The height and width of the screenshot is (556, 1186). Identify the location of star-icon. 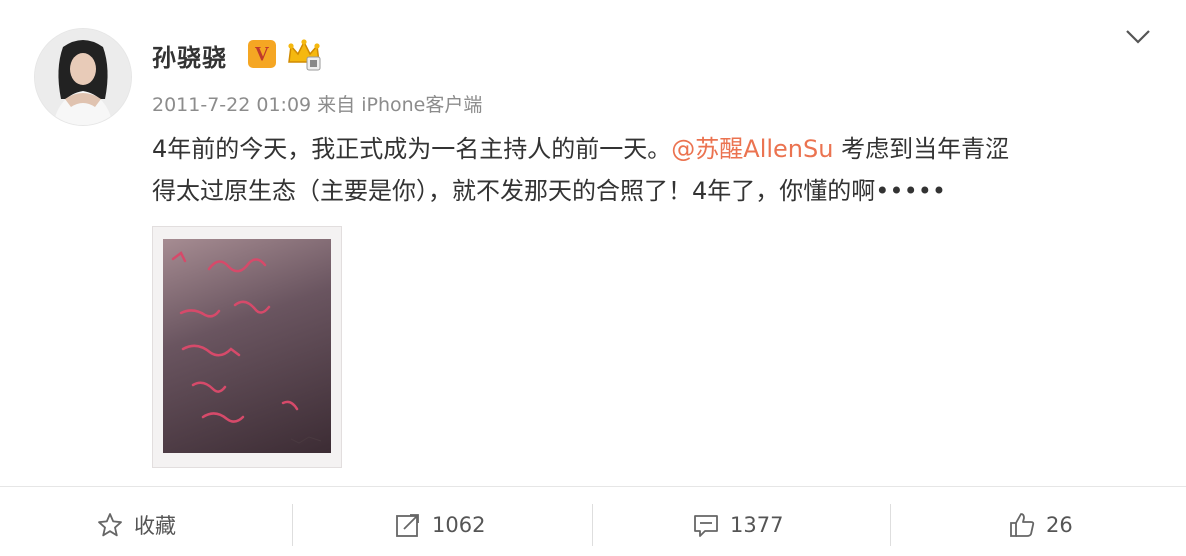
(110, 525).